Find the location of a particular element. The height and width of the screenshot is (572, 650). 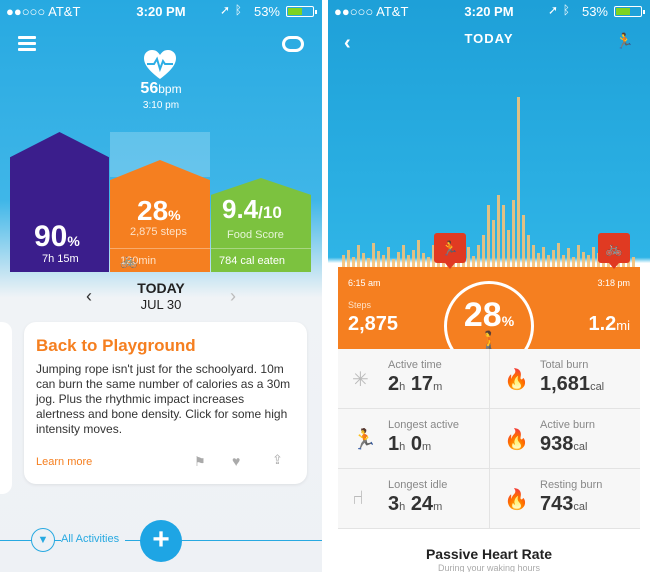

all-activities-filter: All Activities is located at coordinates (93, 539).